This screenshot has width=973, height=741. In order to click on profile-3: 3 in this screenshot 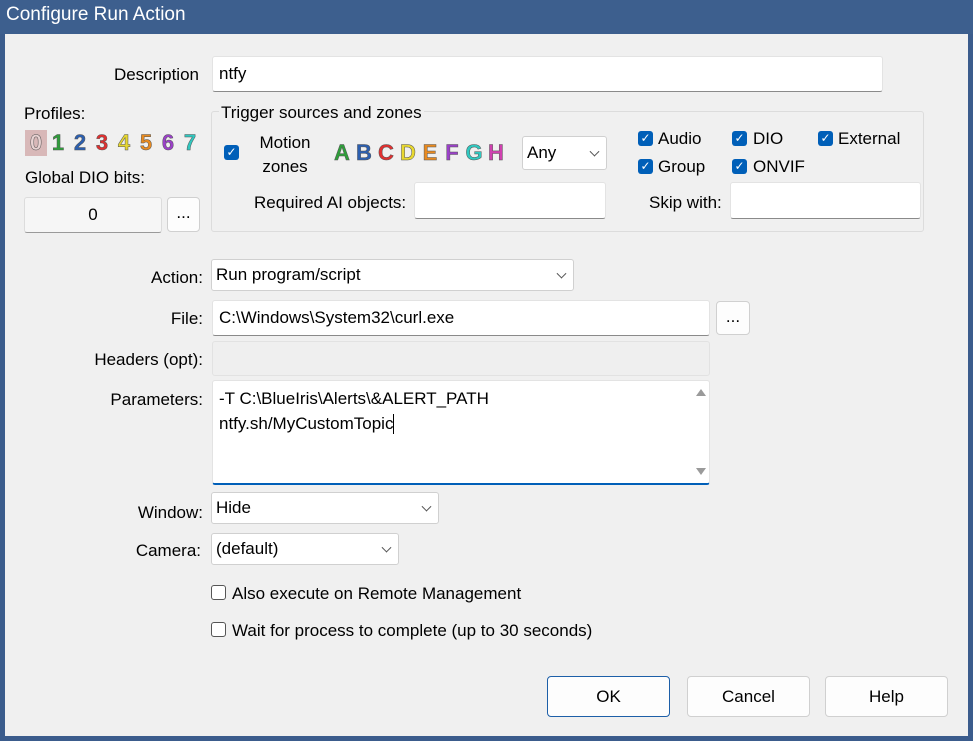, I will do `click(102, 143)`.